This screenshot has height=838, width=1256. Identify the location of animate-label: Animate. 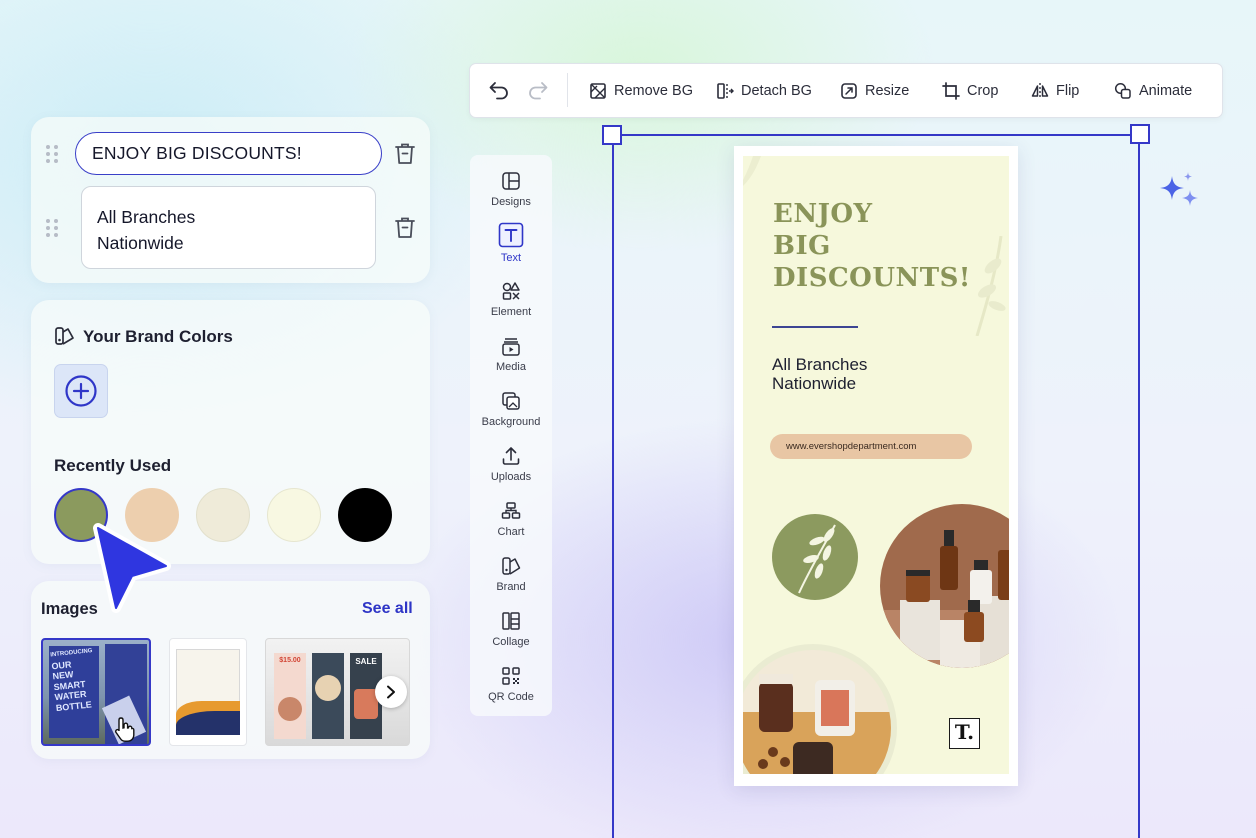
(1166, 90).